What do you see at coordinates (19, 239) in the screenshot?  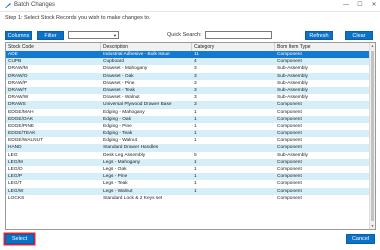 I see `select-button: Select` at bounding box center [19, 239].